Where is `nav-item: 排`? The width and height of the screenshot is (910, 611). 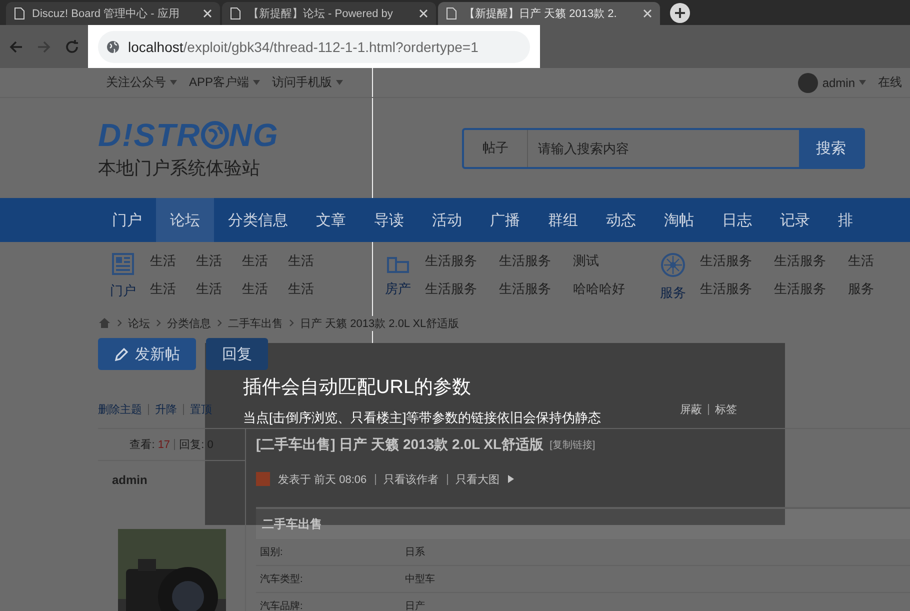
nav-item: 排 is located at coordinates (845, 220).